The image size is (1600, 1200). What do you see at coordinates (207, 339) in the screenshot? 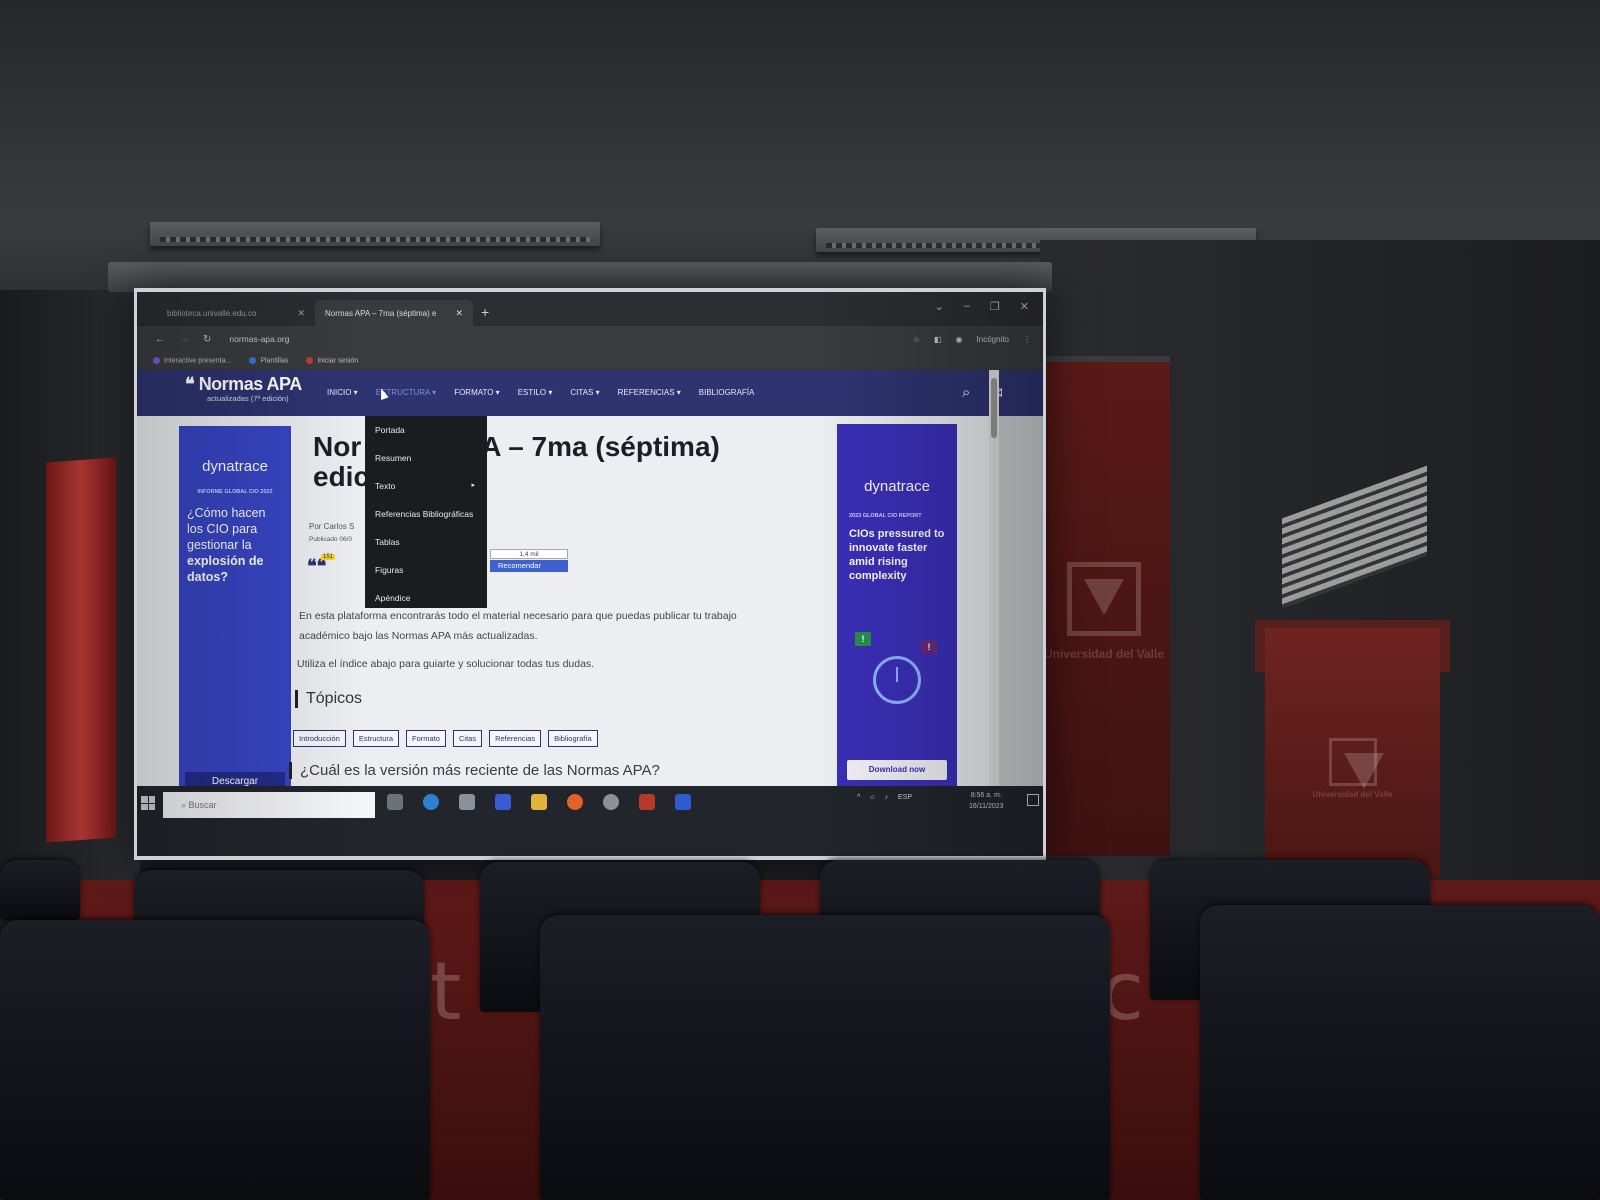
I see `reload-icon: ↻` at bounding box center [207, 339].